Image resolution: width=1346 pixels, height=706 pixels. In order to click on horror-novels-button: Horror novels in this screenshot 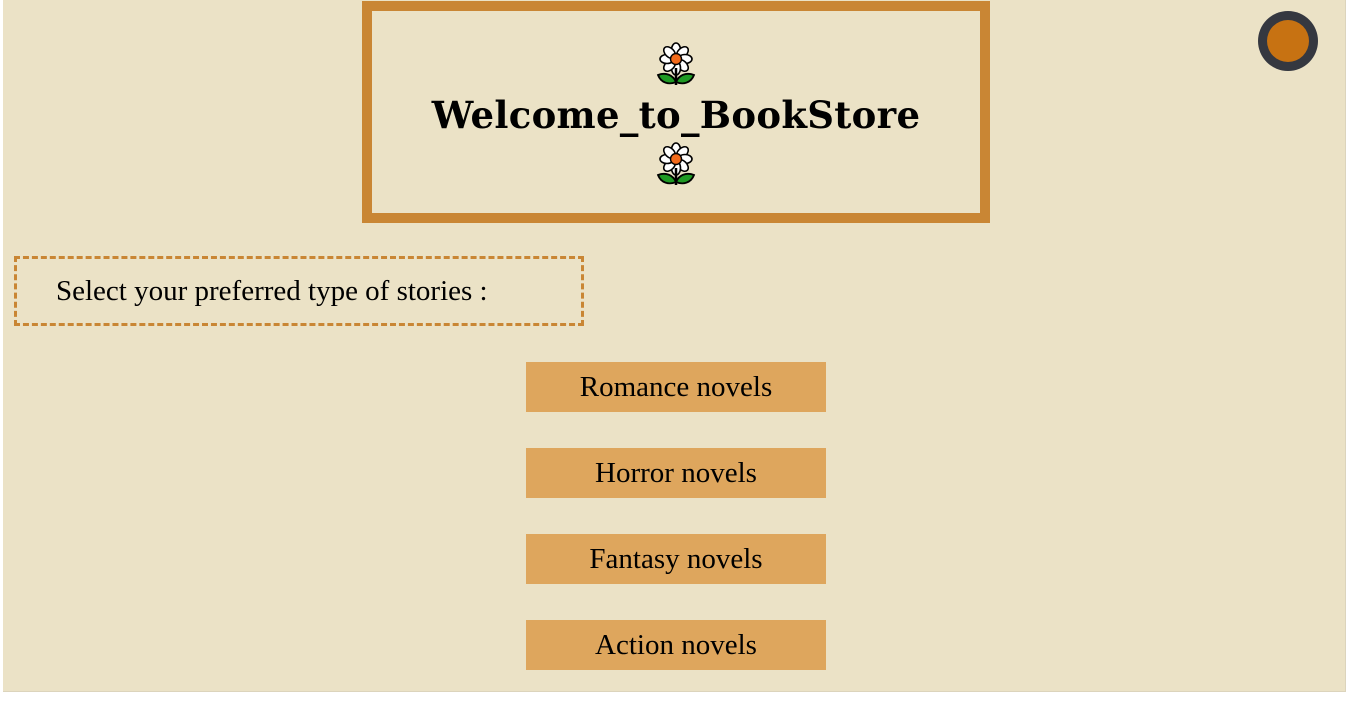, I will do `click(676, 473)`.